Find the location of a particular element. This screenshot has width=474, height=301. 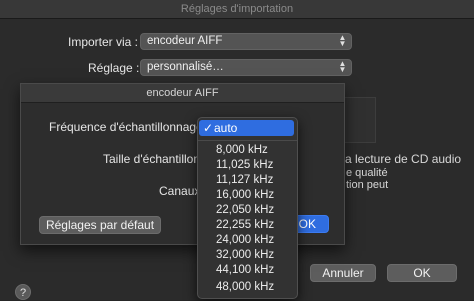

sample-size-label: Taille d'échantillon is located at coordinates (152, 159).